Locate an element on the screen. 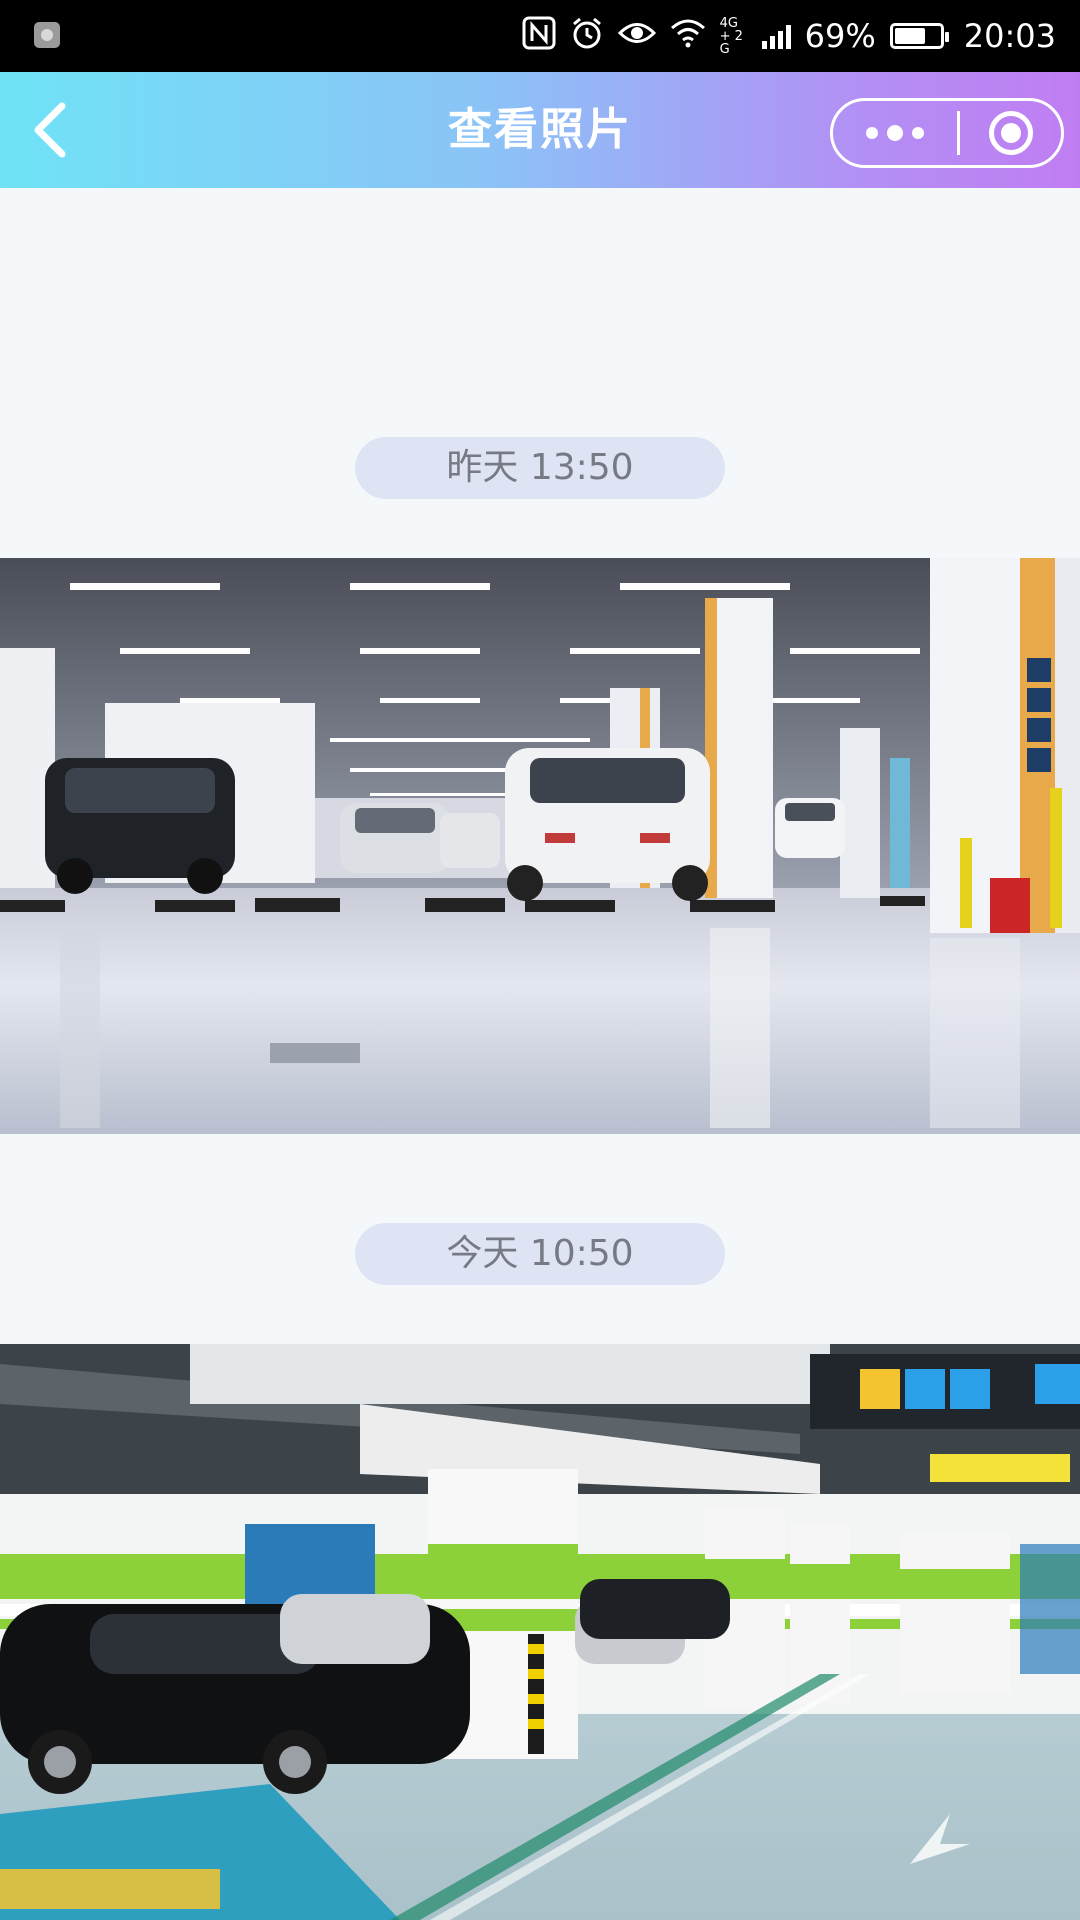  photo-time-label: 昨天 13:50 is located at coordinates (540, 468).